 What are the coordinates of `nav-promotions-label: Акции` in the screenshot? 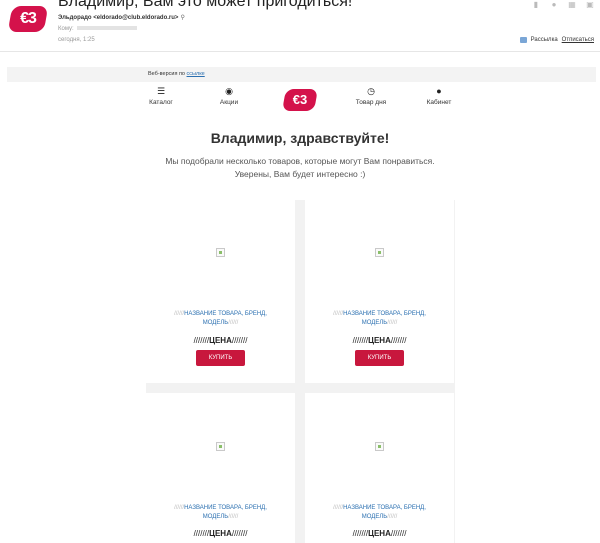 It's located at (229, 102).